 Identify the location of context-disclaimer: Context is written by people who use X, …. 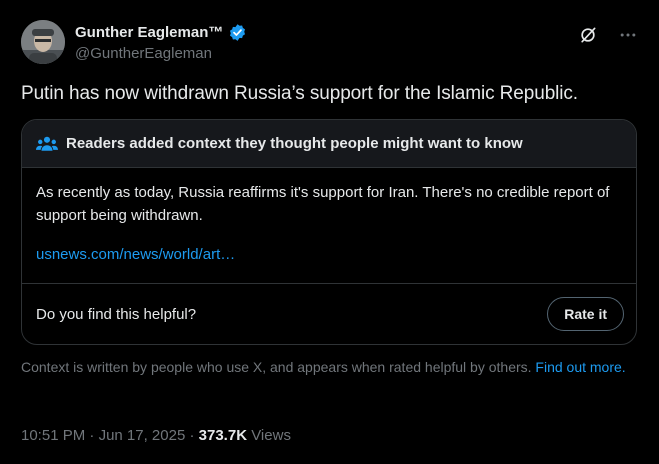
(326, 367).